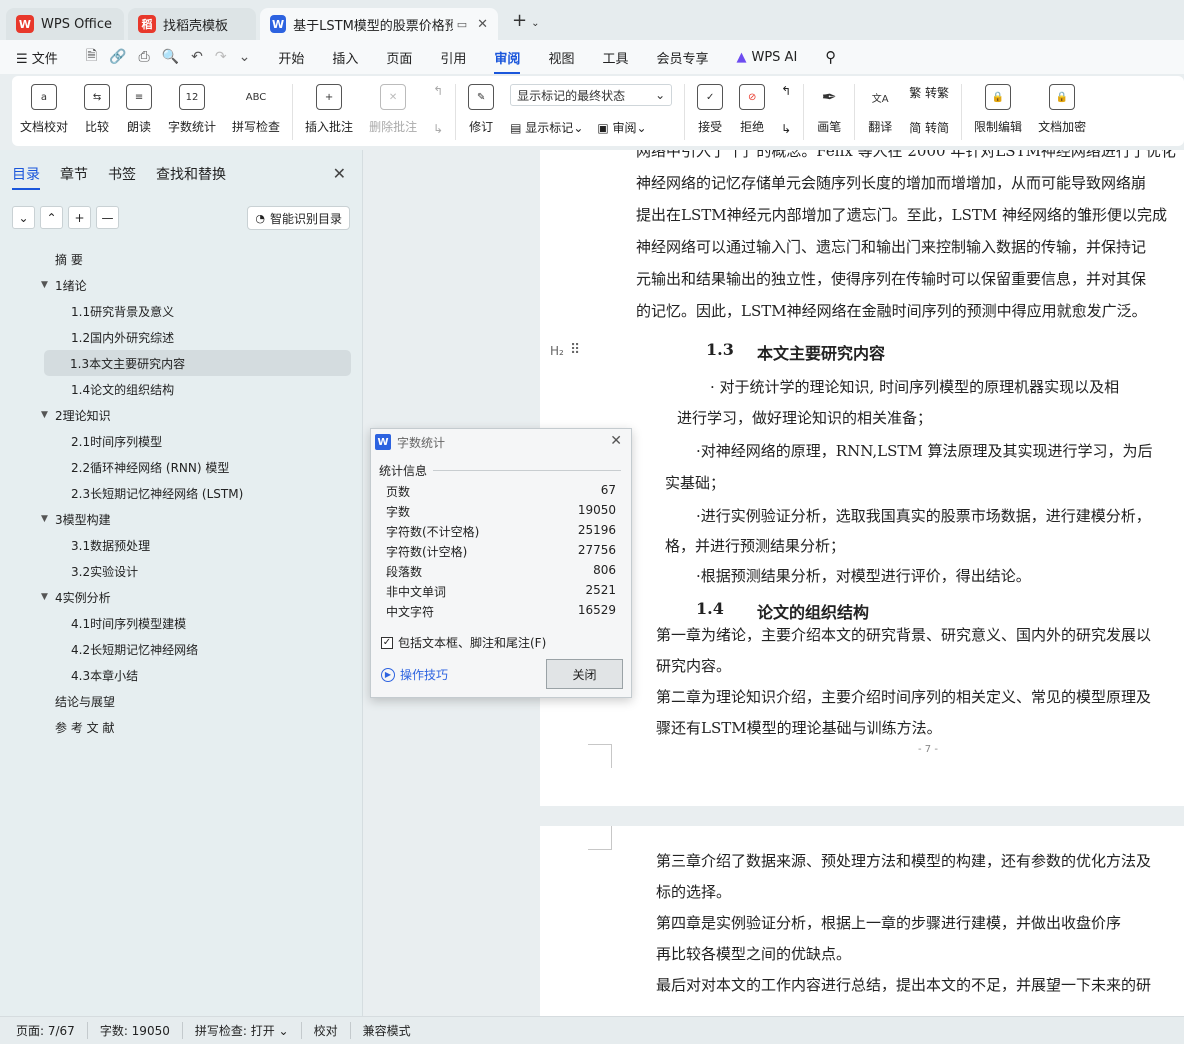  Describe the element at coordinates (91, 57) in the screenshot. I see `save-icon: 🗎` at that location.